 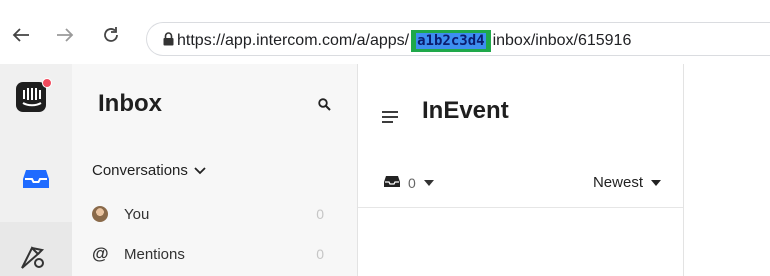 What do you see at coordinates (412, 183) in the screenshot?
I see `open-count: 0` at bounding box center [412, 183].